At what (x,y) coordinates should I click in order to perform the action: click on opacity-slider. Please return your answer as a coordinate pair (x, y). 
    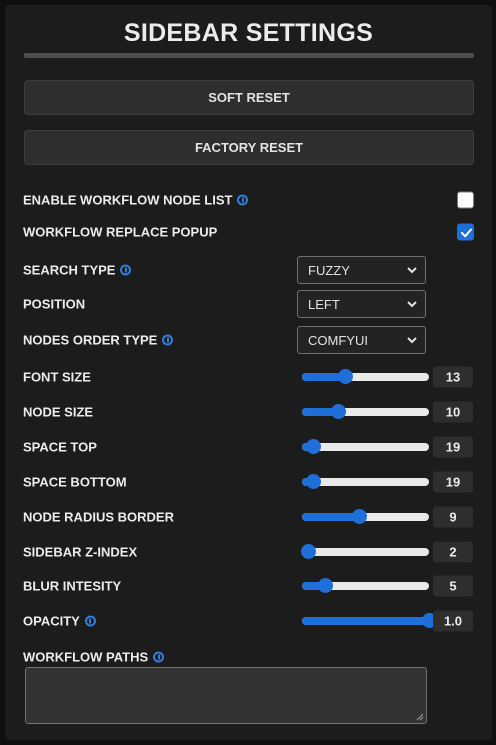
    Looking at the image, I should click on (369, 620).